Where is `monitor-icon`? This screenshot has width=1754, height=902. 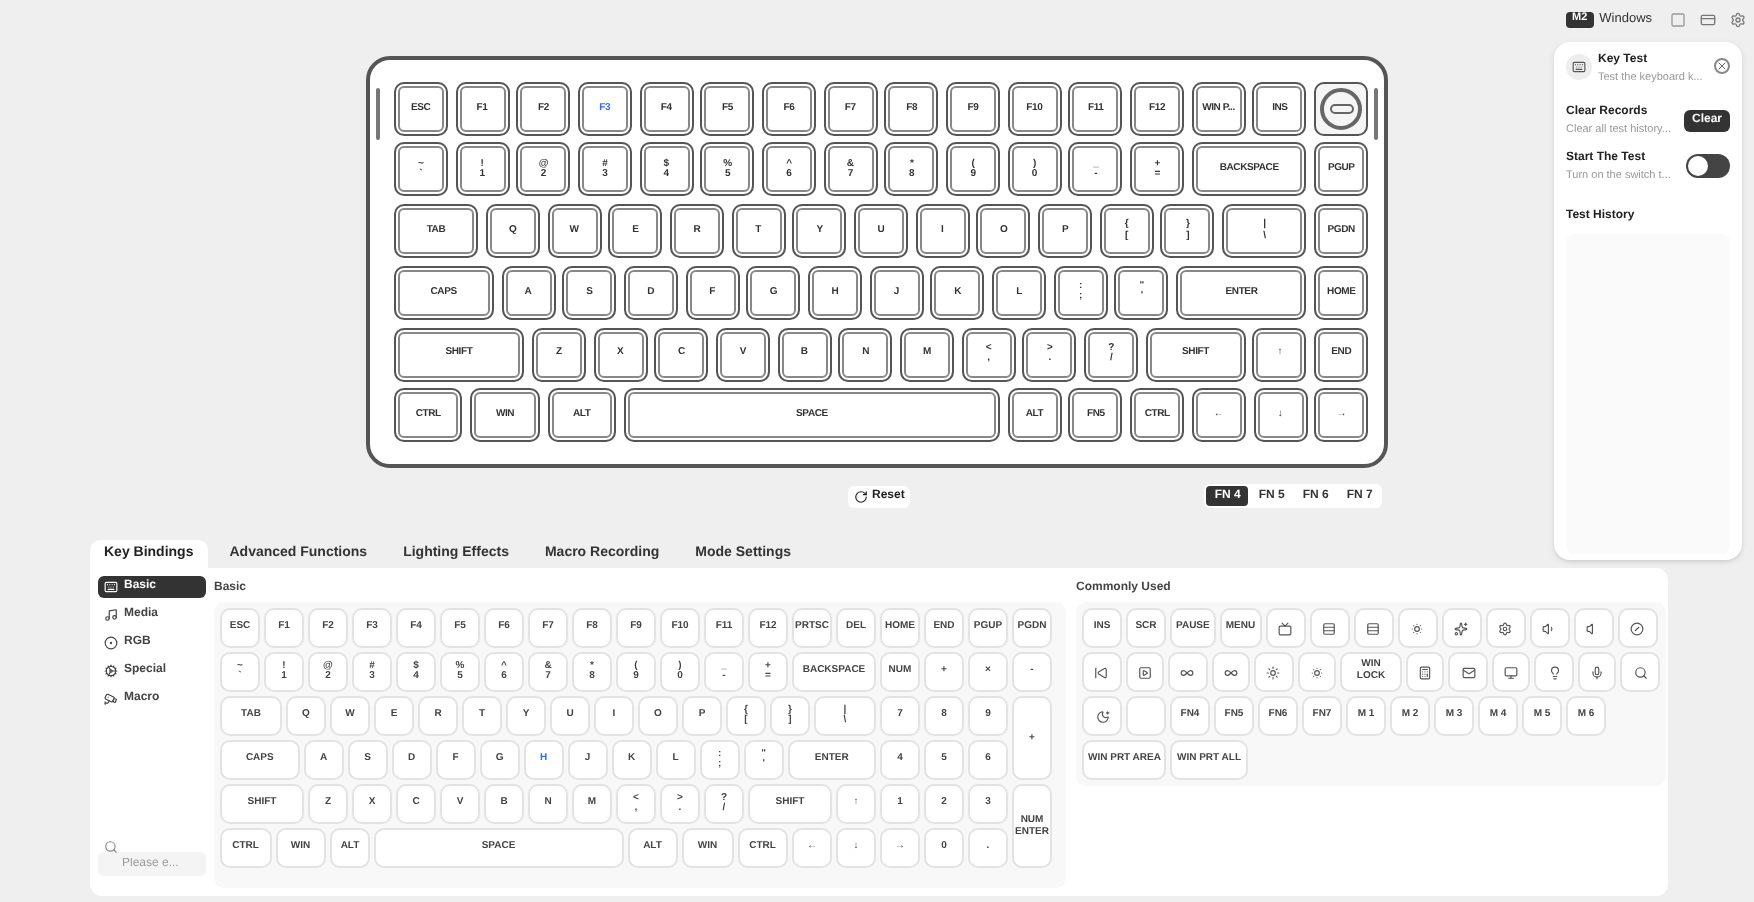 monitor-icon is located at coordinates (1511, 672).